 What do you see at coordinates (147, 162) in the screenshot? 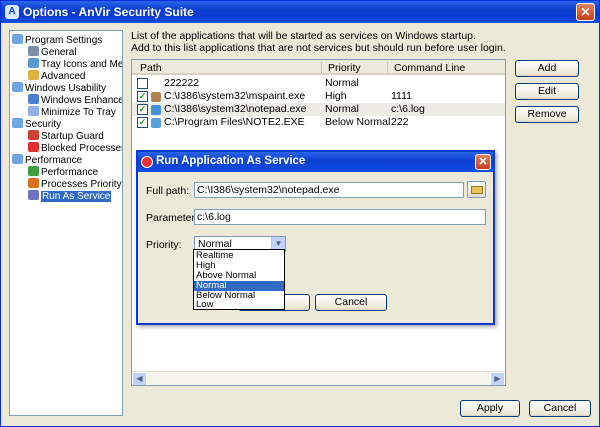
I see `dialog-icon` at bounding box center [147, 162].